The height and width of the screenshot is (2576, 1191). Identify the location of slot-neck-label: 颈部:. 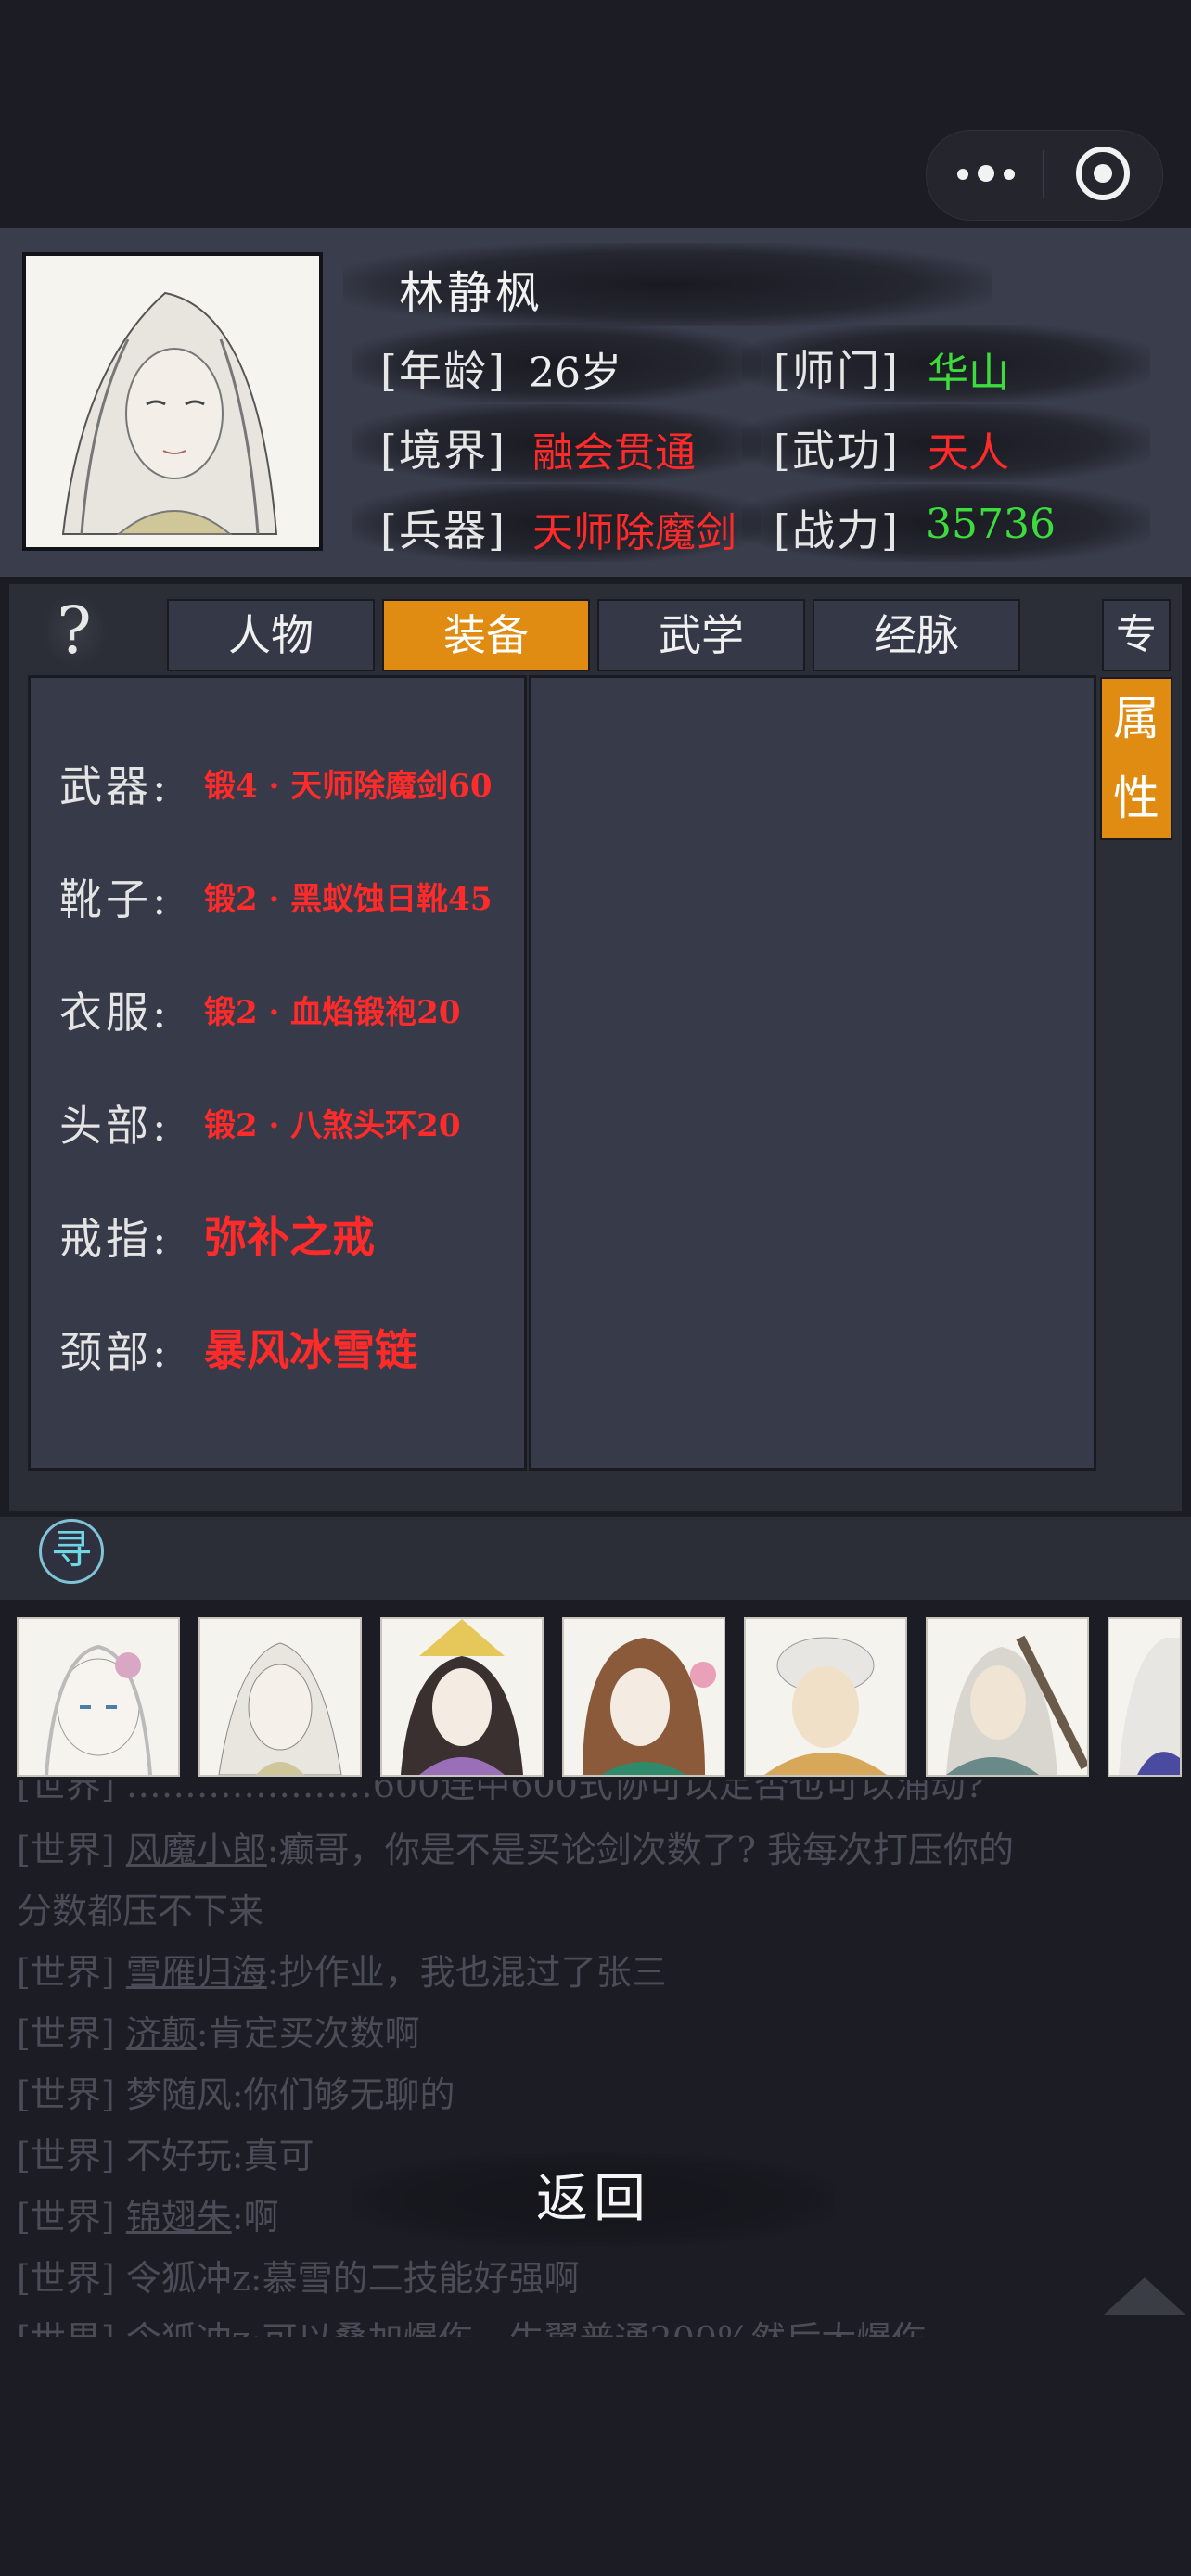
(115, 1352).